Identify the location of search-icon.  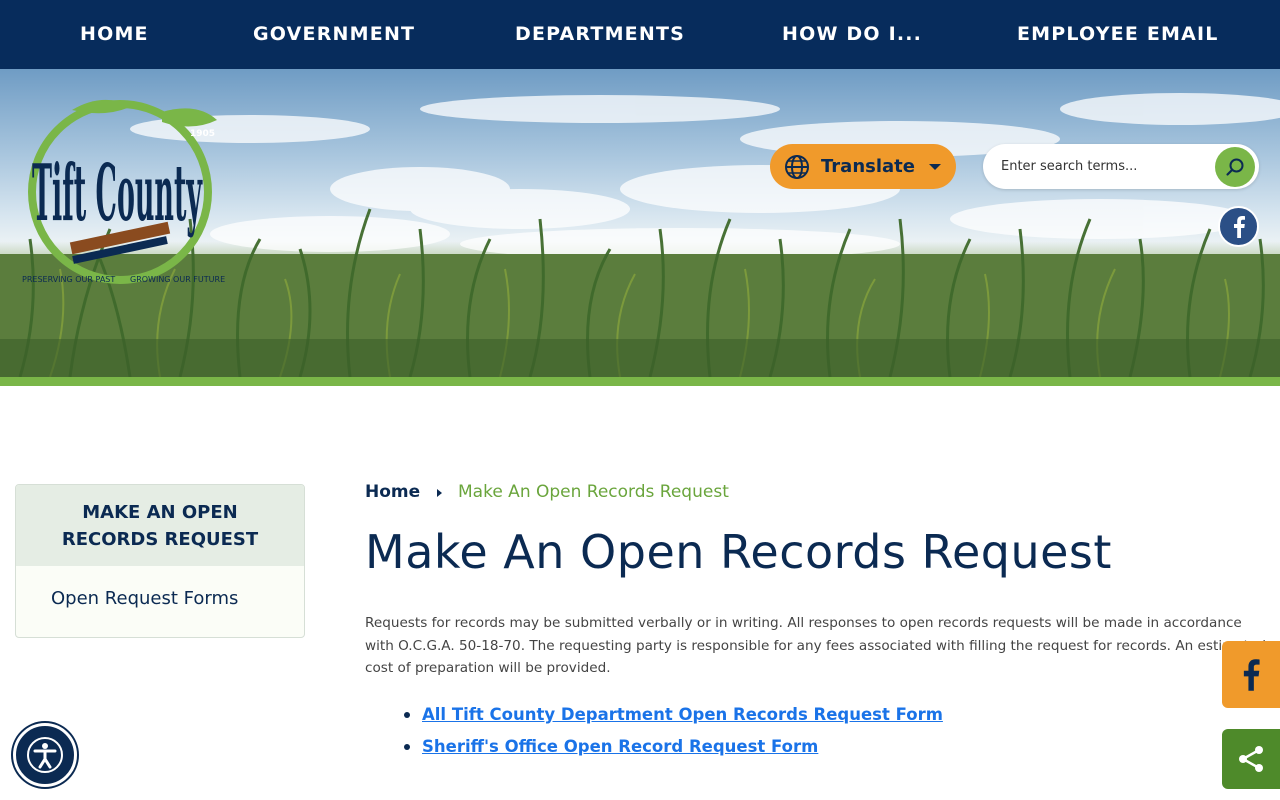
(1235, 167).